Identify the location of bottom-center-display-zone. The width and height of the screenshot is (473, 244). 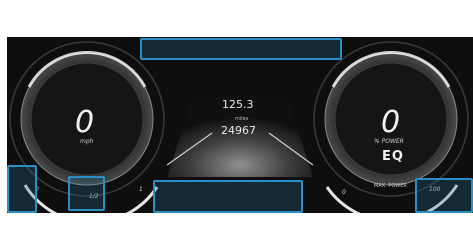
(228, 196).